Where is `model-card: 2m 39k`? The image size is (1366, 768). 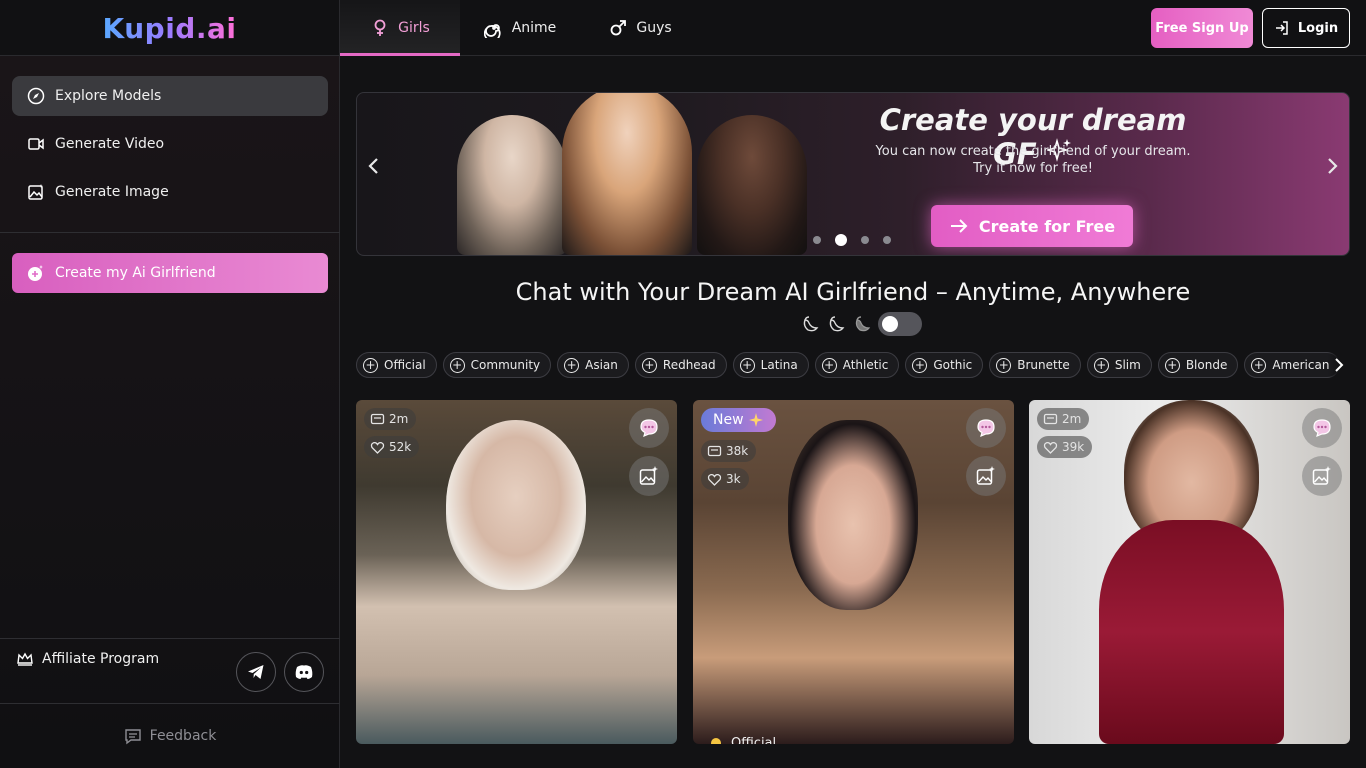 model-card: 2m 39k is located at coordinates (1189, 572).